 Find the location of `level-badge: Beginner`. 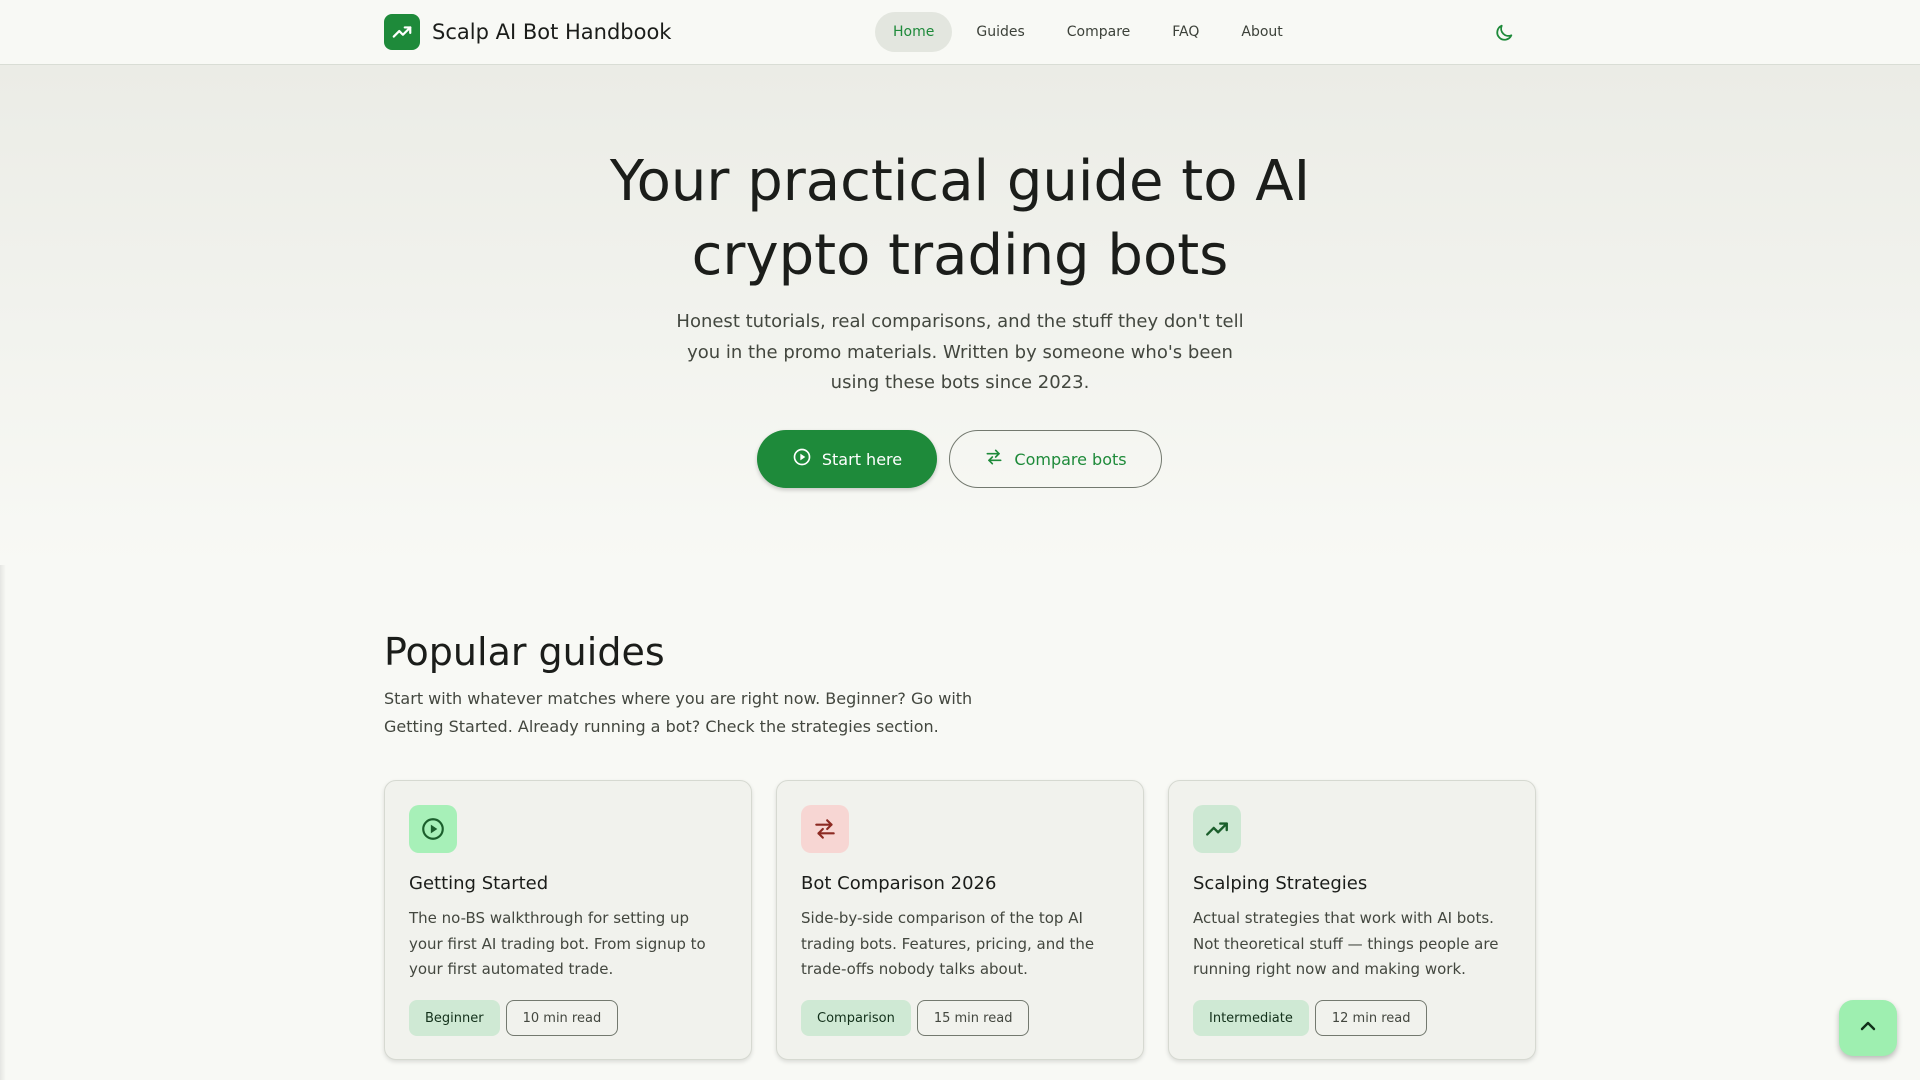

level-badge: Beginner is located at coordinates (454, 1018).